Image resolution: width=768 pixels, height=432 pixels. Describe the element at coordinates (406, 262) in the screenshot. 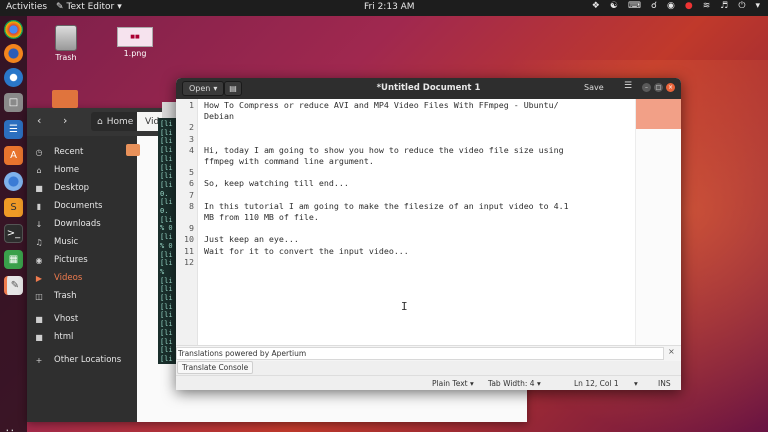

I see `editor-line: 12` at that location.